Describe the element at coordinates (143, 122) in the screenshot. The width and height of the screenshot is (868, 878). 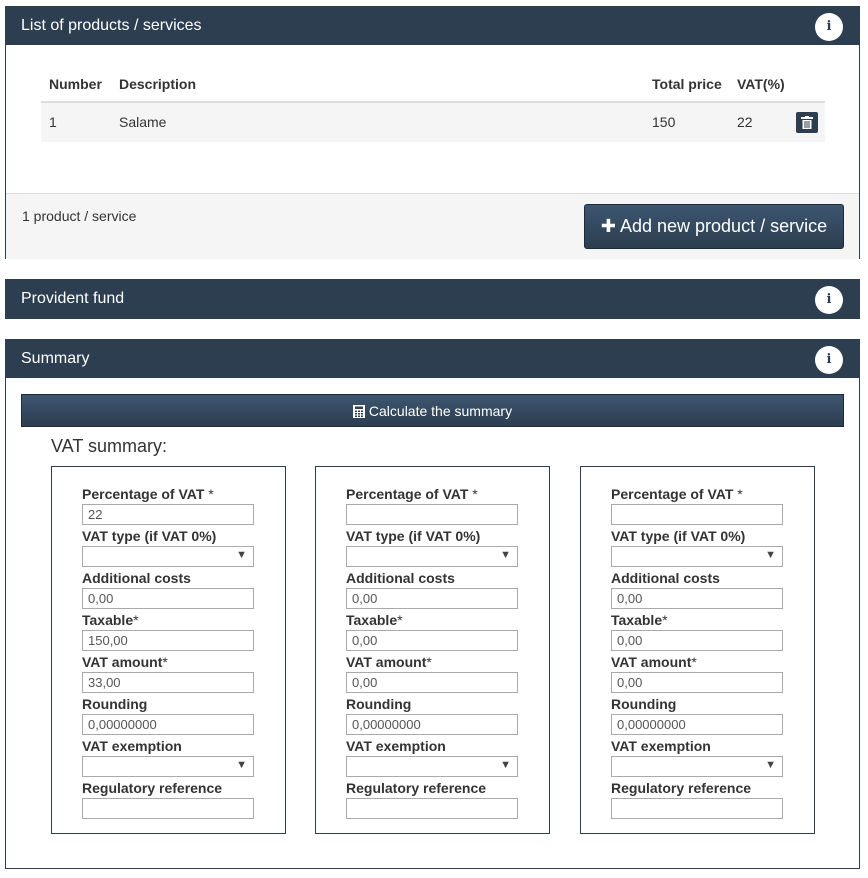
I see `row-description: Salame` at that location.